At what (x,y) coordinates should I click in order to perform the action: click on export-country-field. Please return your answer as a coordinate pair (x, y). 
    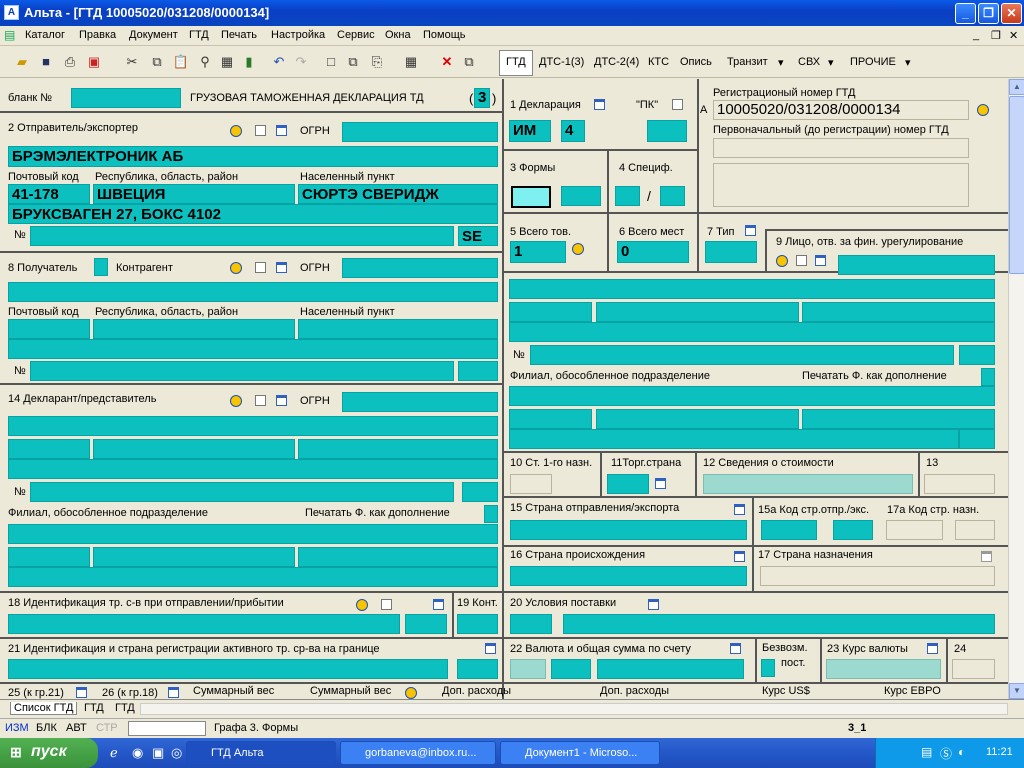
    Looking at the image, I should click on (628, 530).